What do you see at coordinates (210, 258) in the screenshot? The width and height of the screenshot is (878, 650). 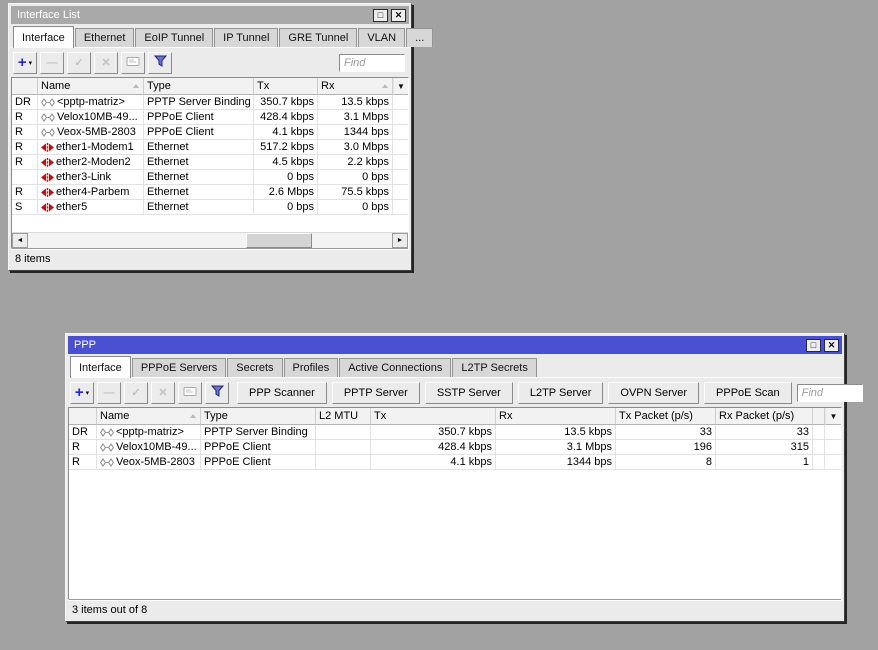 I see `status-bar: 8 items` at bounding box center [210, 258].